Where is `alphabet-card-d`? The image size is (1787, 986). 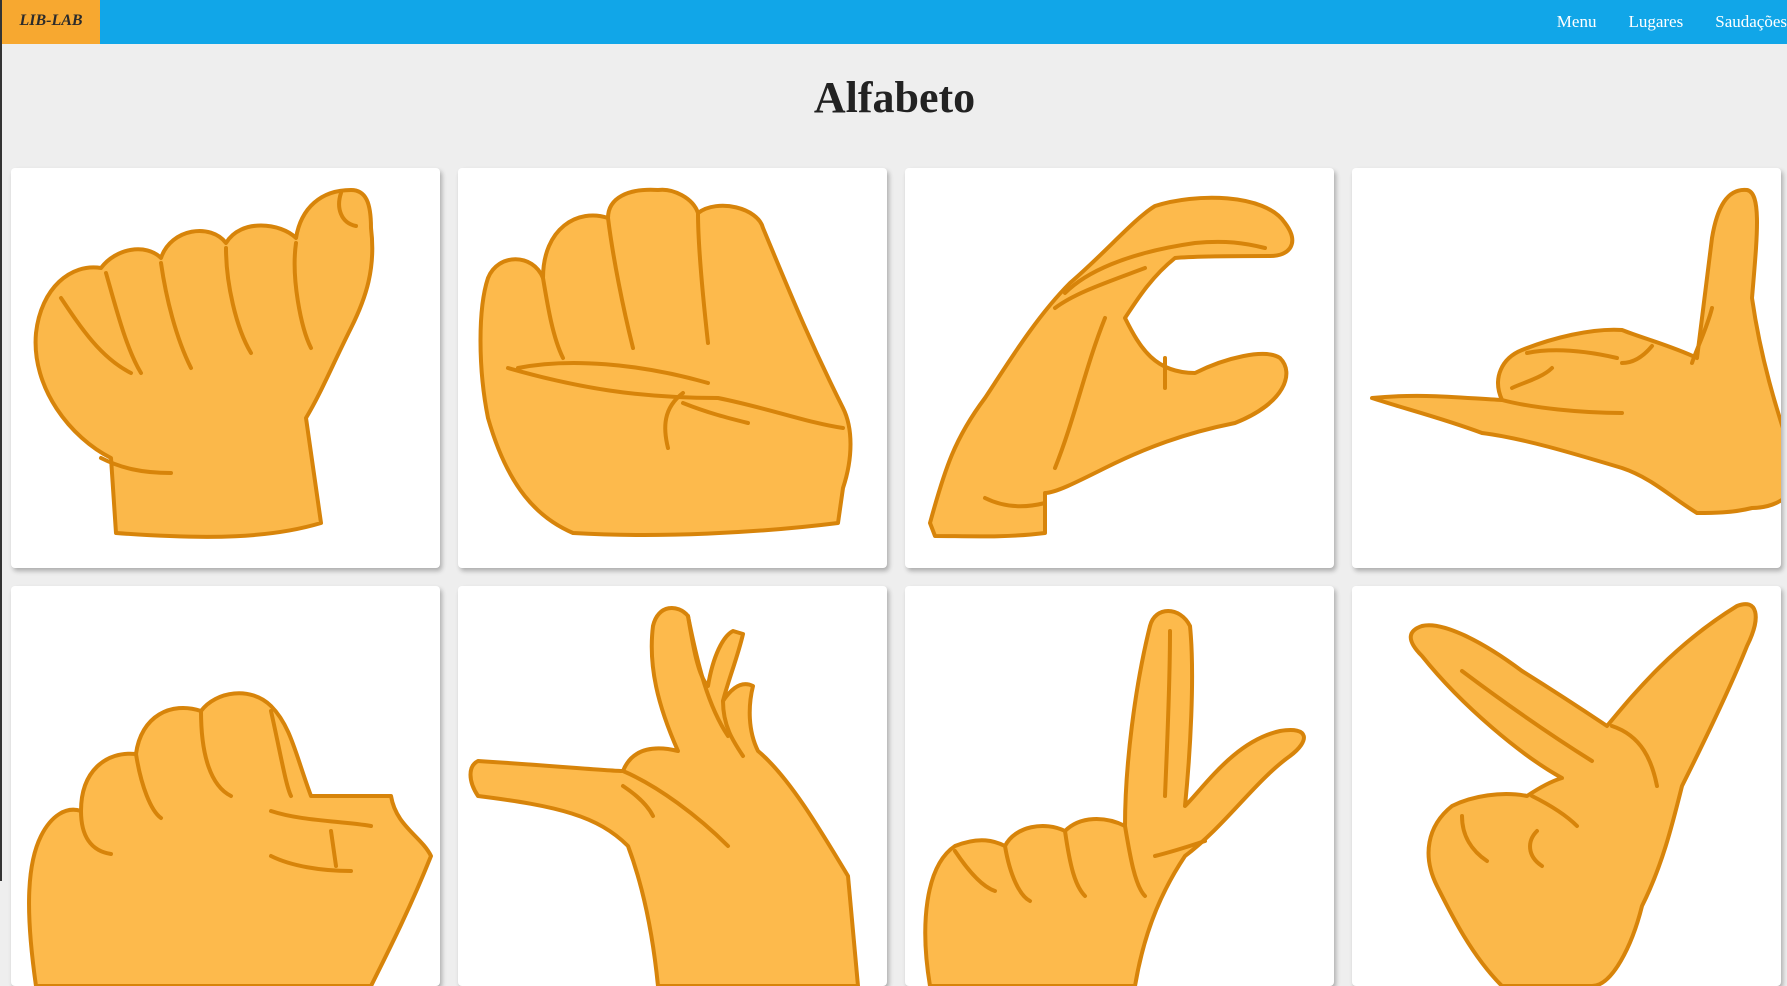 alphabet-card-d is located at coordinates (1566, 368).